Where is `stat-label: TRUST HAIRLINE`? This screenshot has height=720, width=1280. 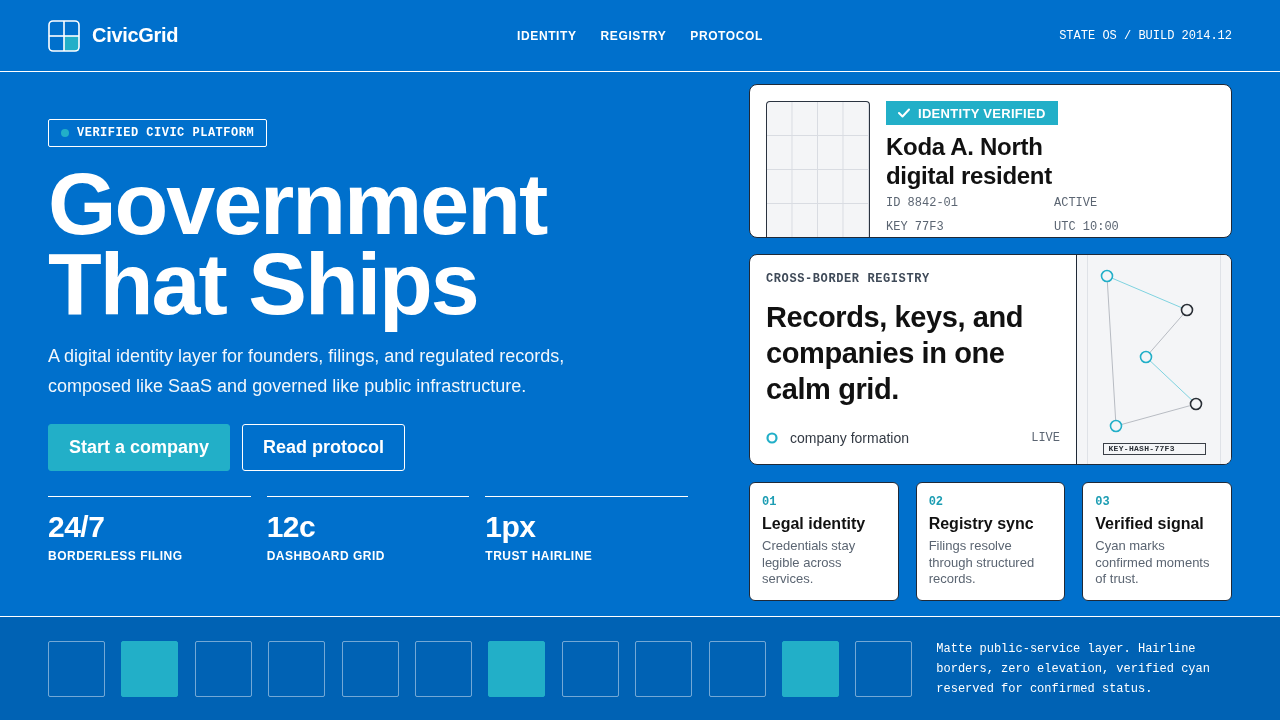
stat-label: TRUST HAIRLINE is located at coordinates (539, 556).